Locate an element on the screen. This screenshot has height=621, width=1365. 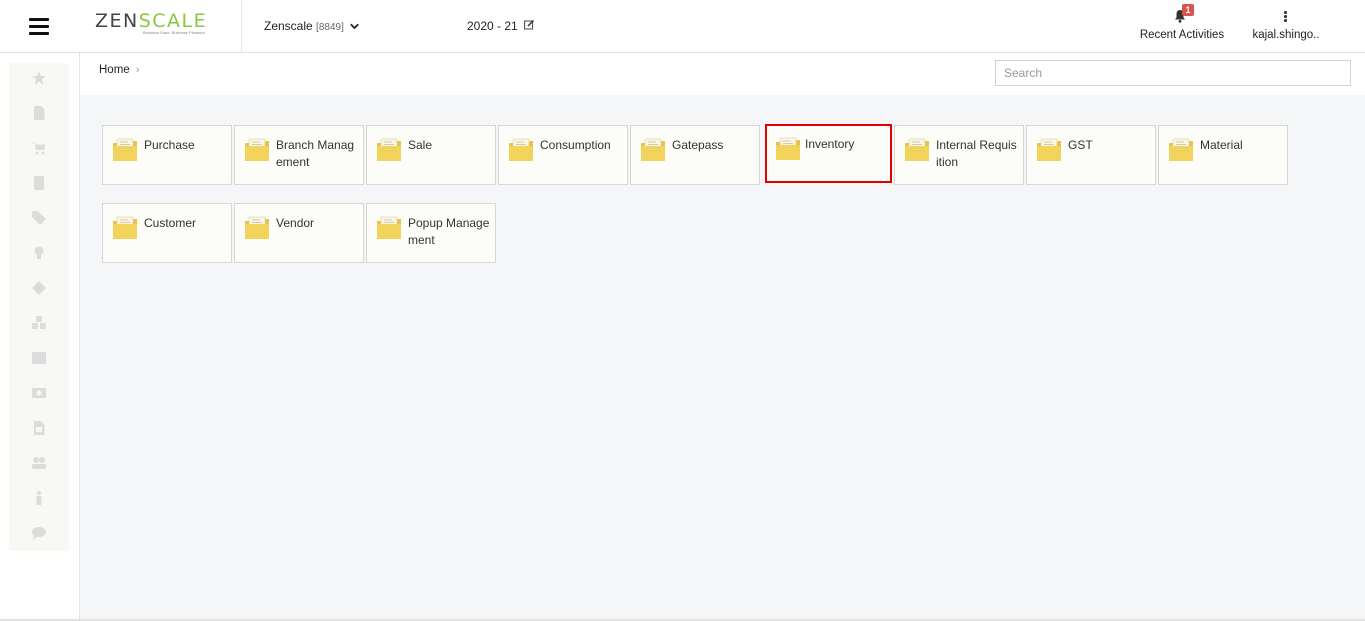
person-icon is located at coordinates (39, 498).